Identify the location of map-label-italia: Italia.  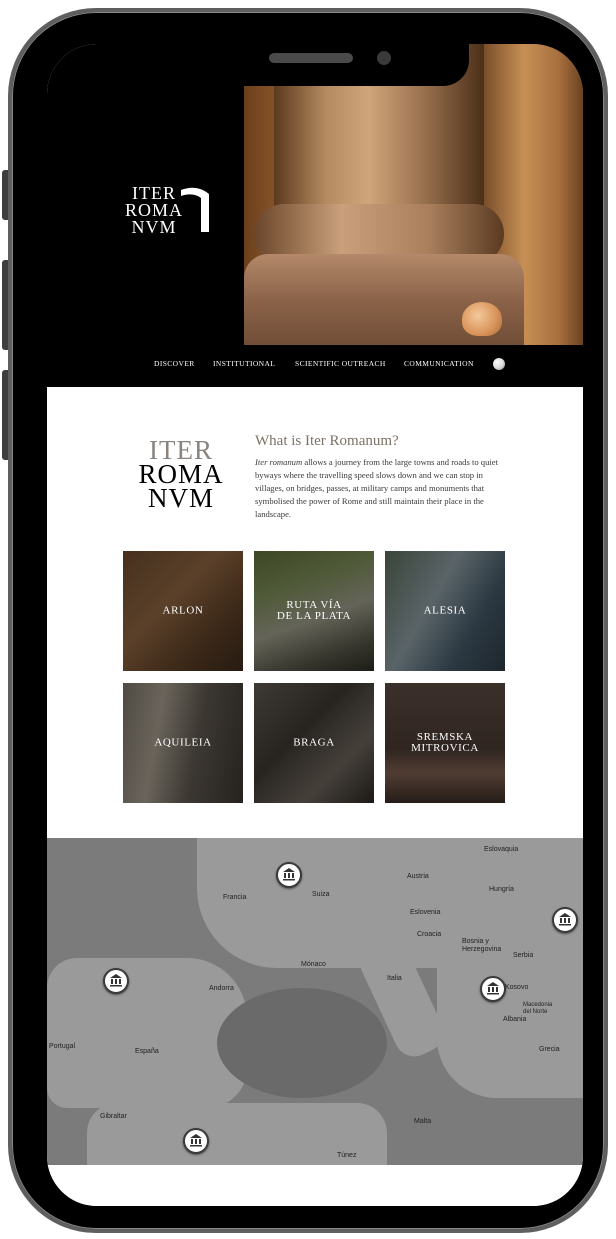
(394, 978).